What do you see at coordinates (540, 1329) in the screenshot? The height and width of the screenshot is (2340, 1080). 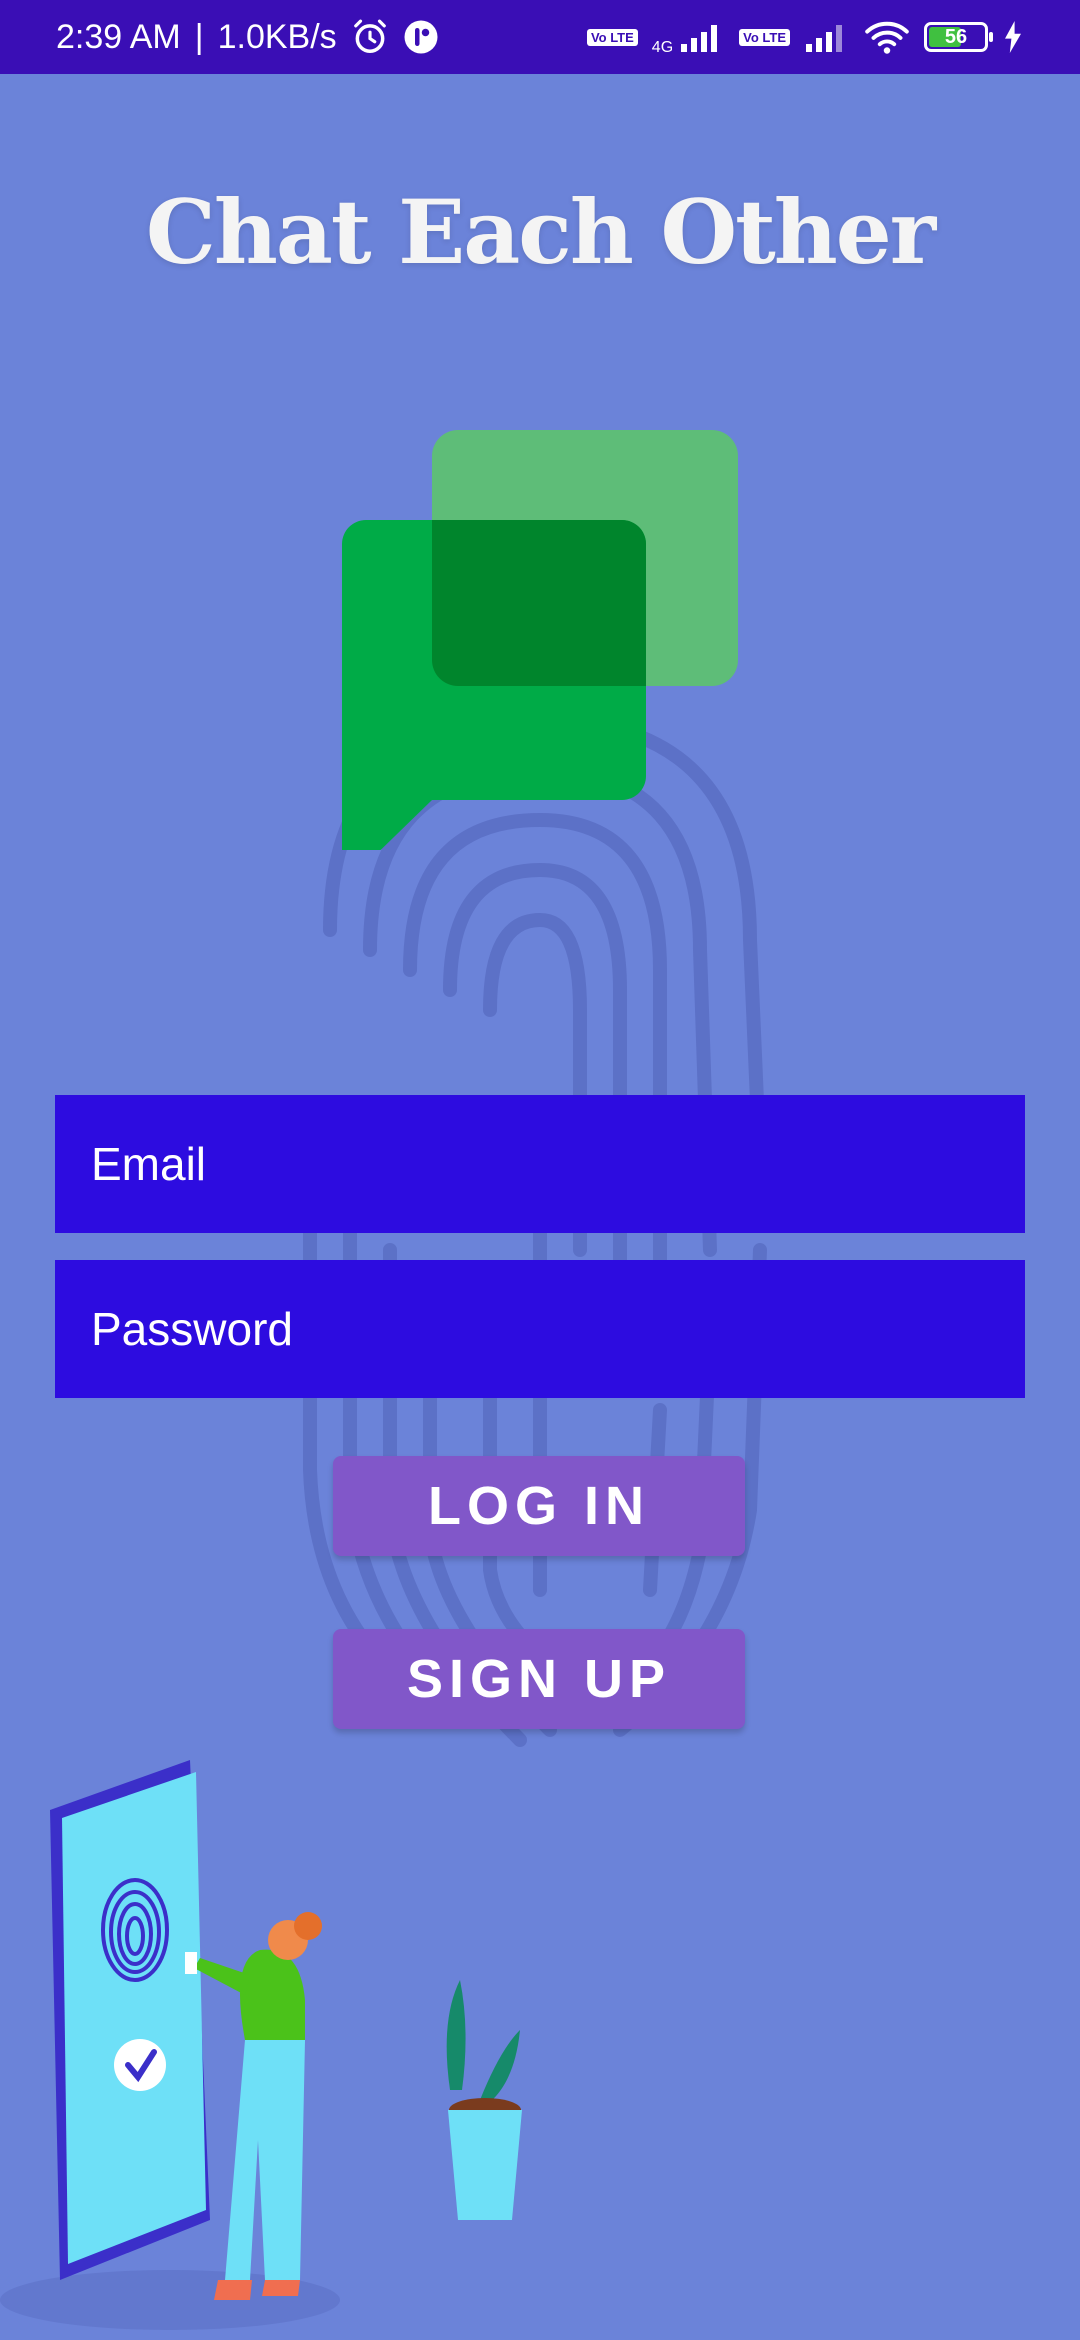 I see `password-input` at bounding box center [540, 1329].